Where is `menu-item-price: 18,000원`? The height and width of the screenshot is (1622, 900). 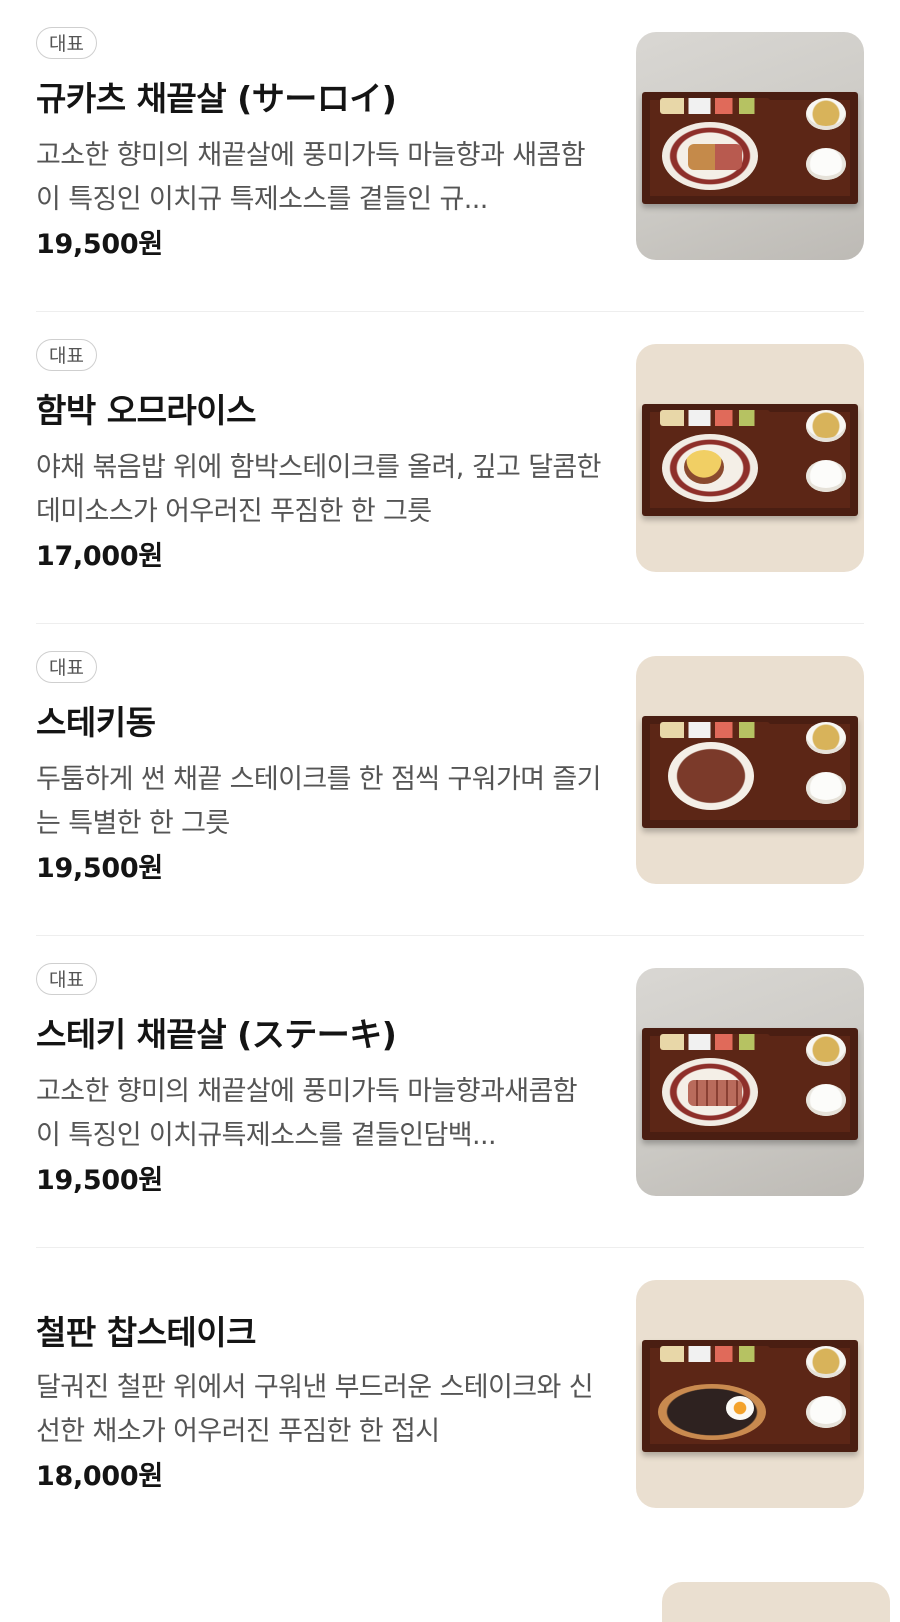
menu-item-price: 18,000원 is located at coordinates (99, 1476).